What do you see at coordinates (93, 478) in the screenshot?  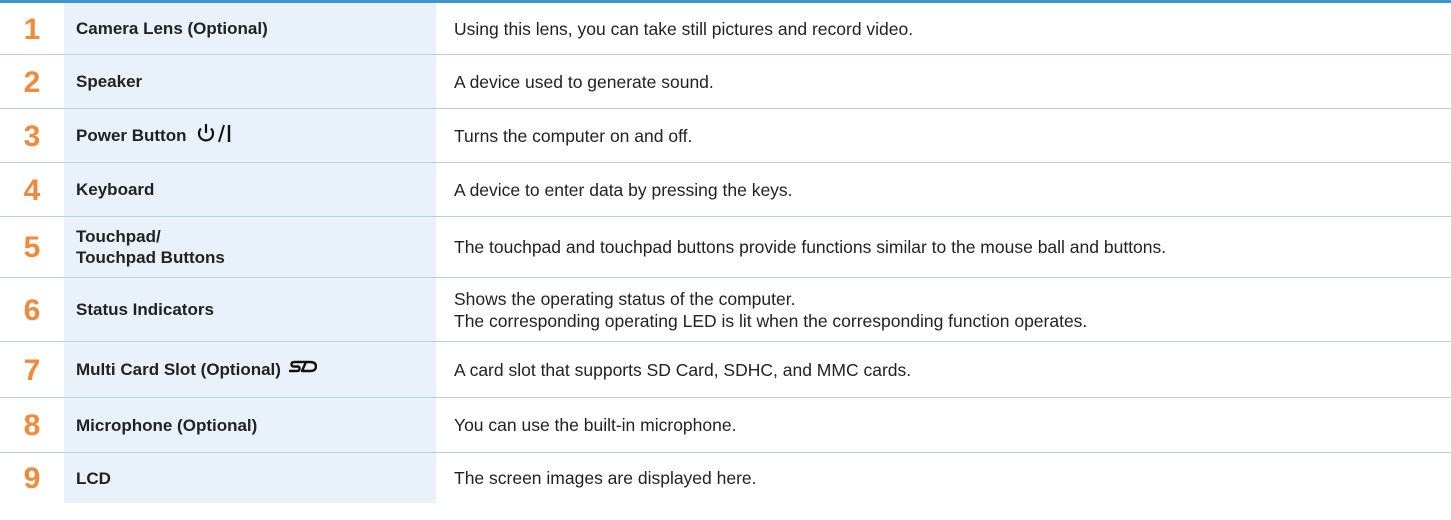 I see `item-name: LCD` at bounding box center [93, 478].